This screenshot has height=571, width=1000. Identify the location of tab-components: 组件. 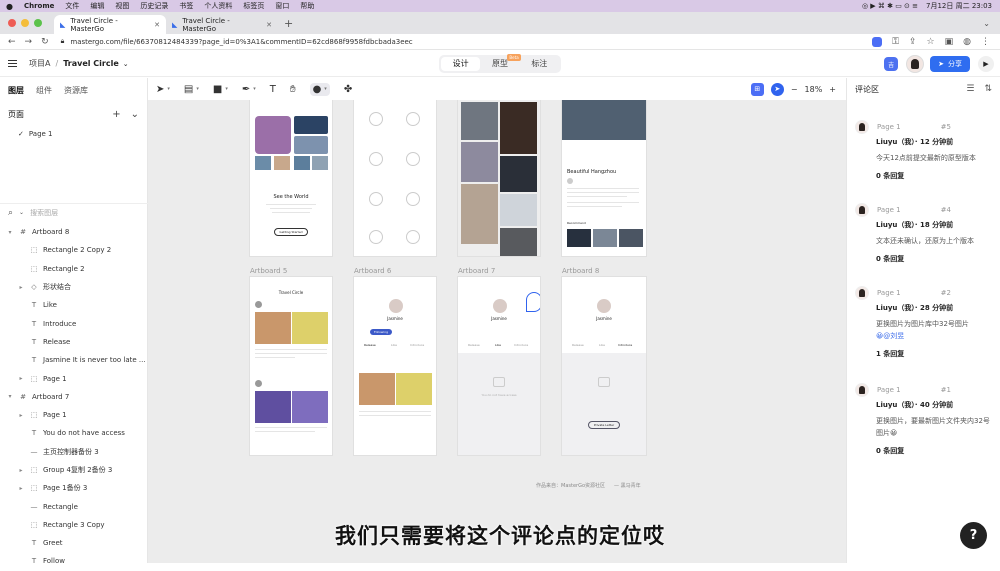
(44, 90).